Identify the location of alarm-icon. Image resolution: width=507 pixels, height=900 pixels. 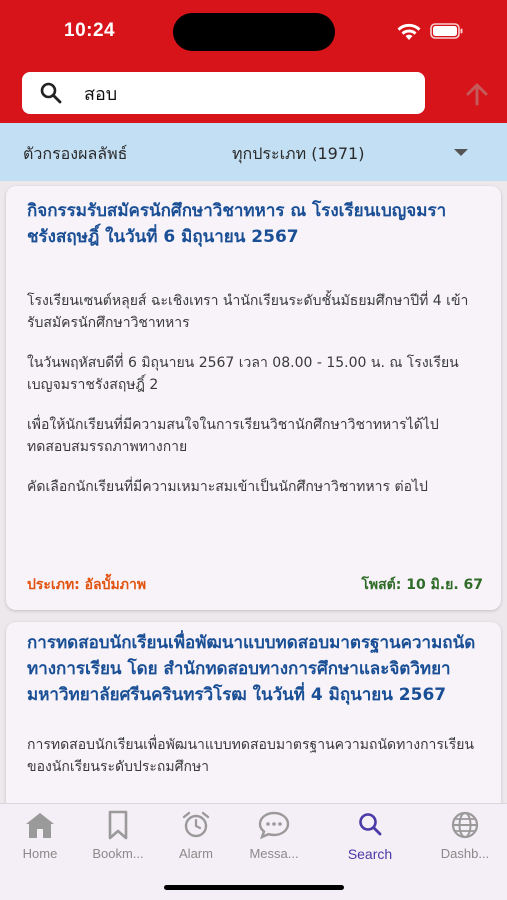
(196, 824).